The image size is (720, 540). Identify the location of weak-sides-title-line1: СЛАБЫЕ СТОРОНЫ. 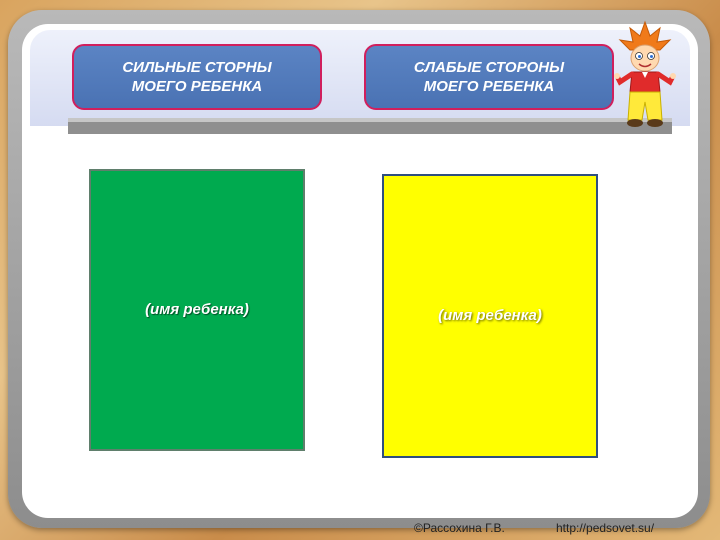
(489, 67).